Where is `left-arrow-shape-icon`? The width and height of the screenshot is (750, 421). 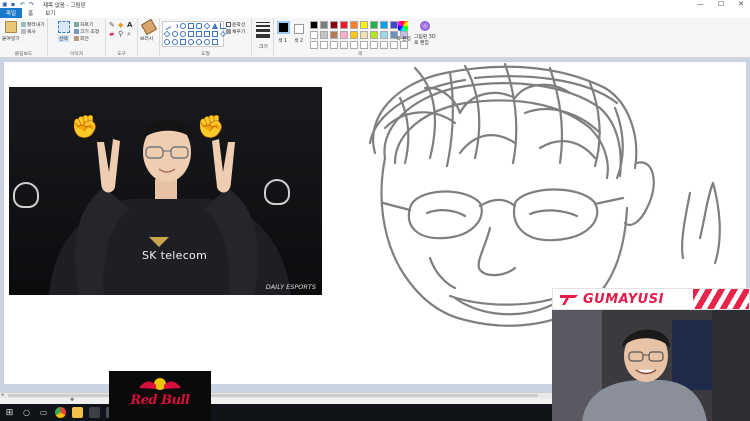
left-arrow-shape-icon is located at coordinates (199, 34).